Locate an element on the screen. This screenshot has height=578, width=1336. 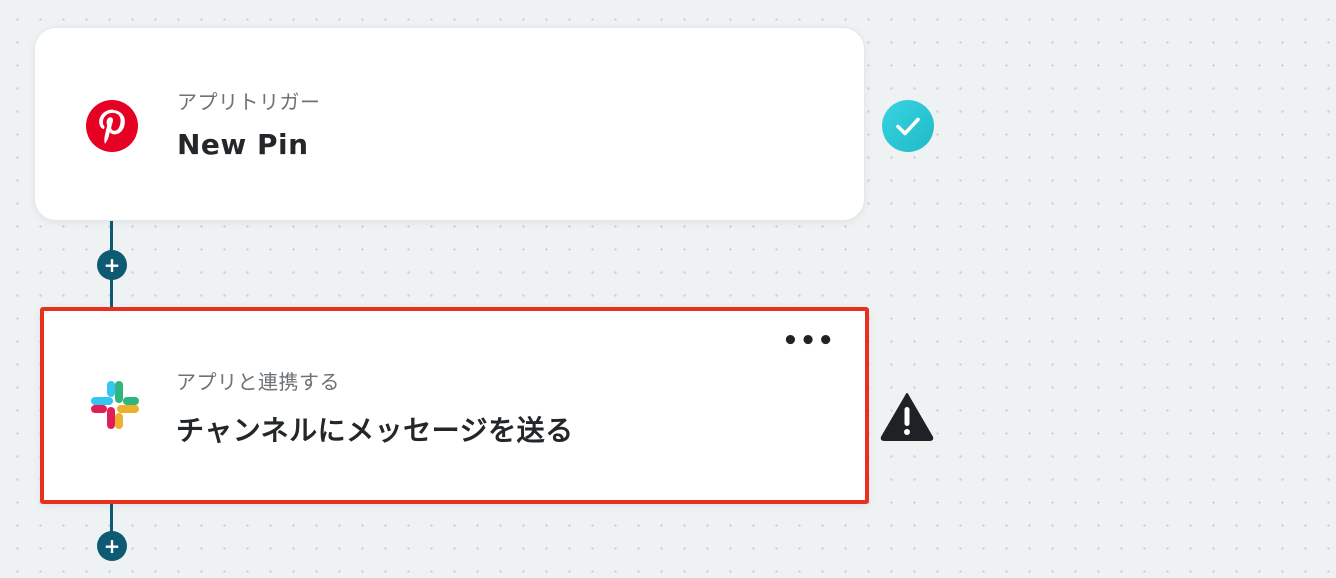
step-type-label: アプリトリガー is located at coordinates (249, 102).